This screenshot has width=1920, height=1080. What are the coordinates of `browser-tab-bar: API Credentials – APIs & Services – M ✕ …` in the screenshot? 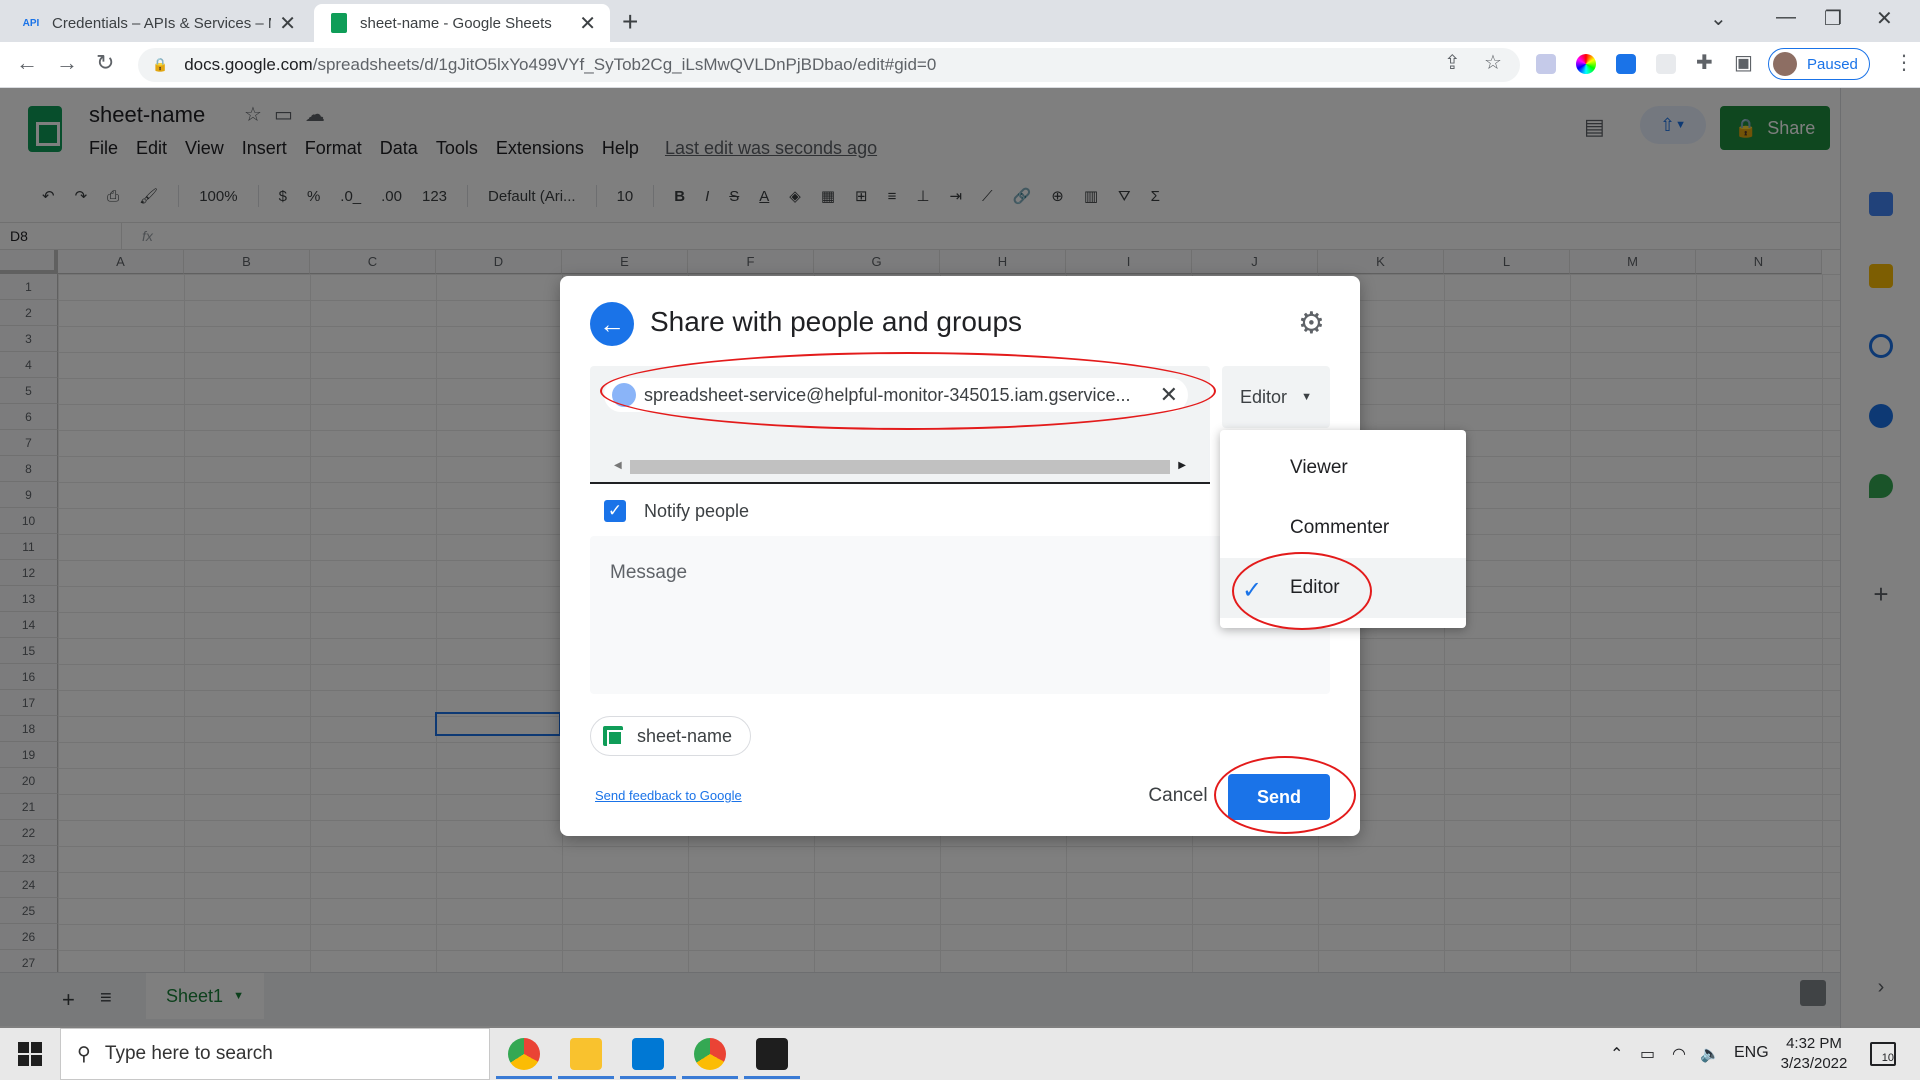 It's located at (960, 21).